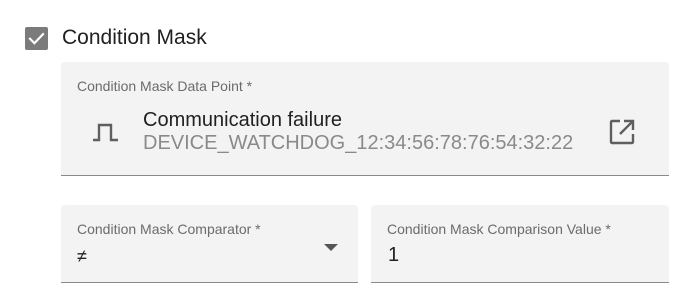 The height and width of the screenshot is (306, 693). I want to click on checkmark-icon, so click(36, 38).